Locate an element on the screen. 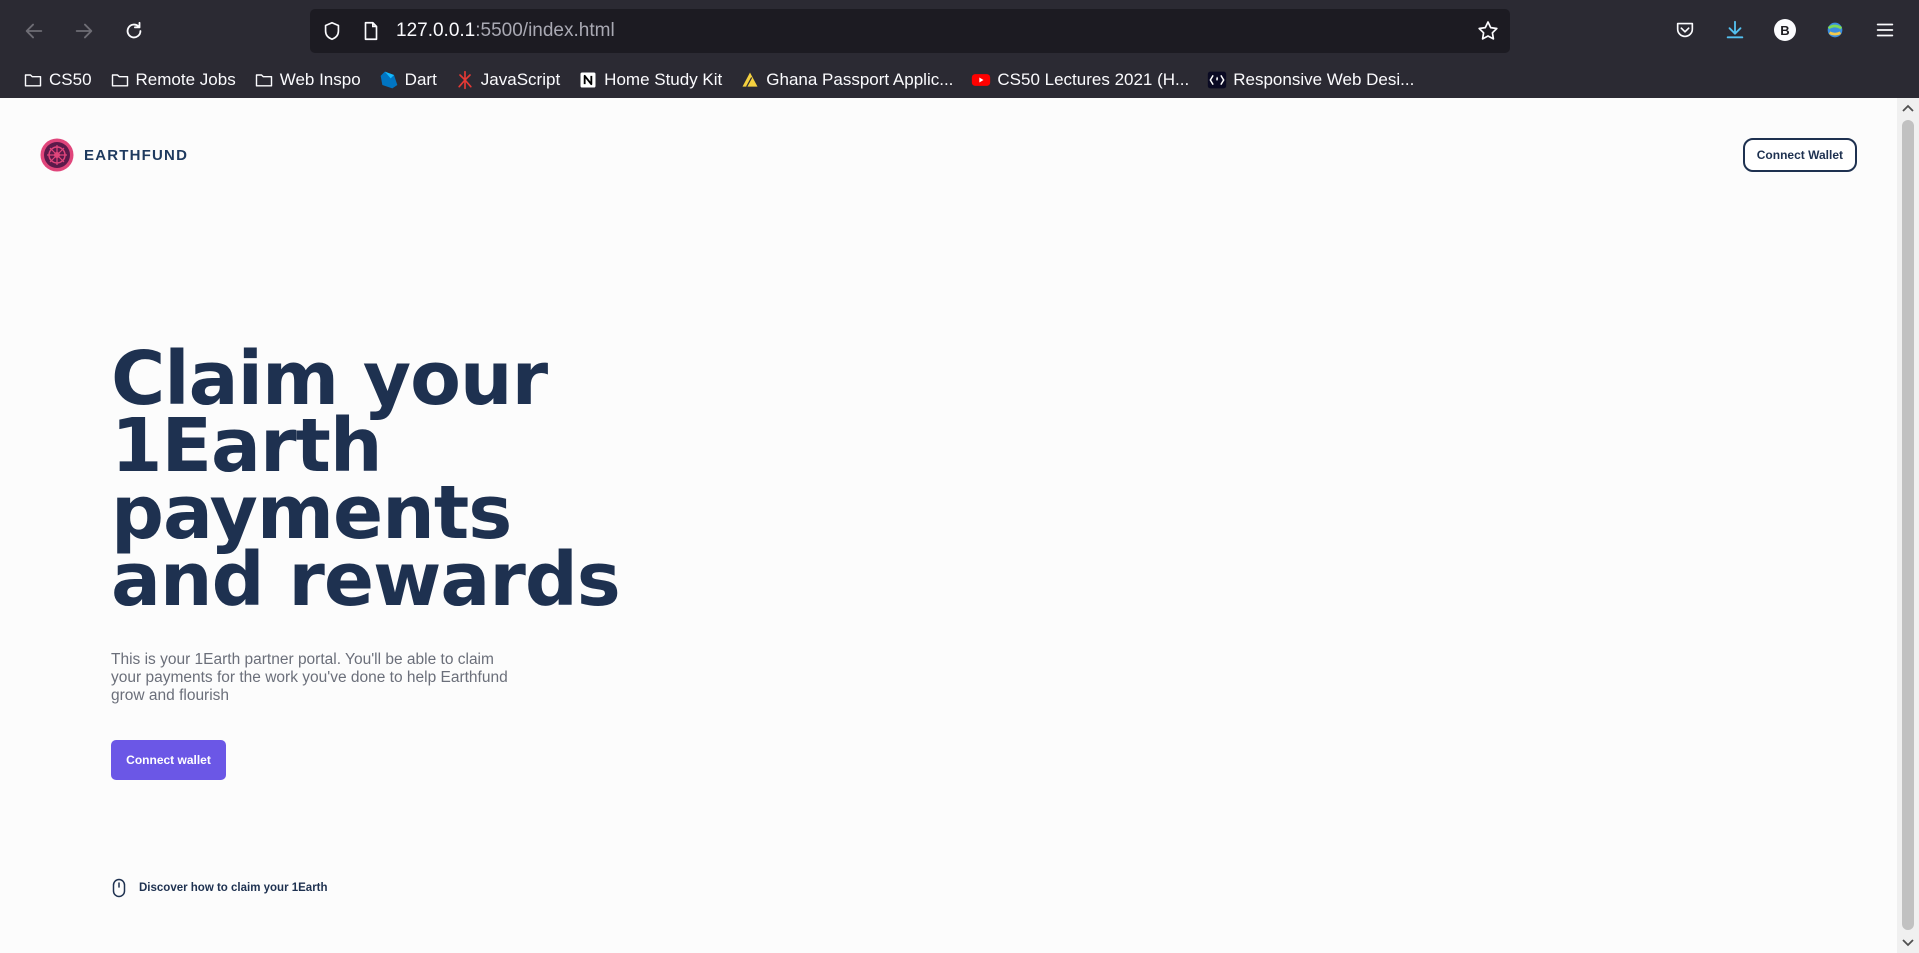 The width and height of the screenshot is (1919, 953). site-header: EARTHFUND Connect Wallet is located at coordinates (948, 155).